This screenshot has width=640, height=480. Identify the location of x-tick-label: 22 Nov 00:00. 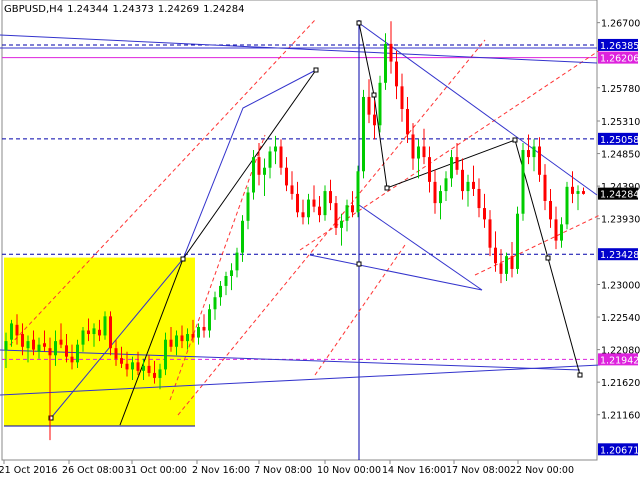
(542, 470).